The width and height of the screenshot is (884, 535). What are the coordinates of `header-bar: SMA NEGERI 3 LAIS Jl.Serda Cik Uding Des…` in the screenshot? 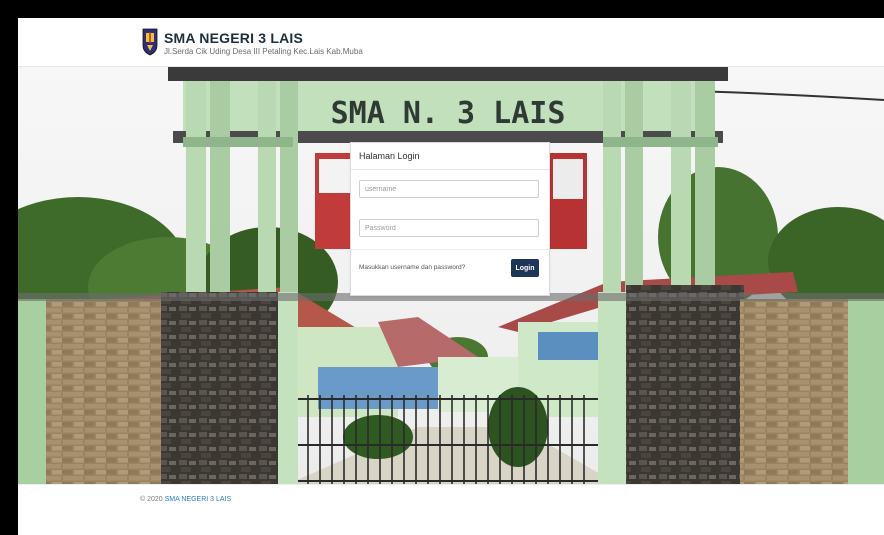 It's located at (451, 42).